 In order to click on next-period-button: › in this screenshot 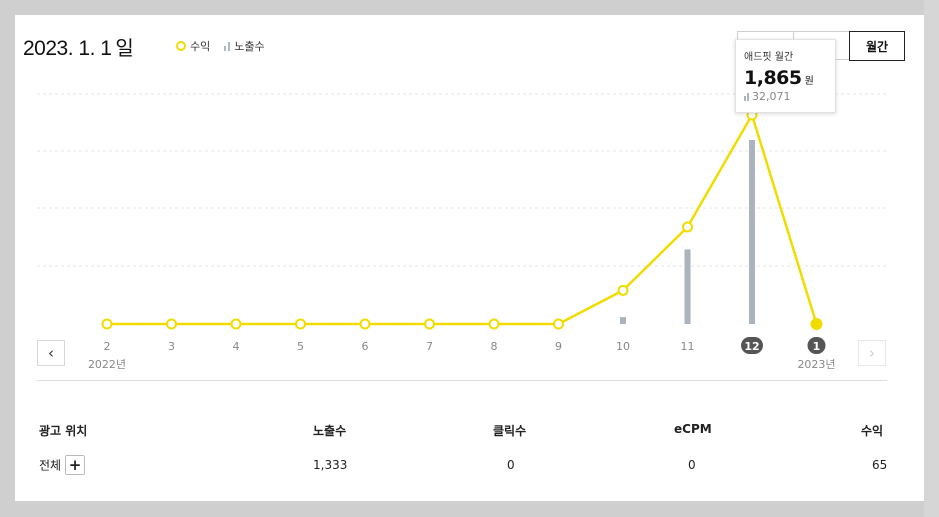, I will do `click(872, 353)`.